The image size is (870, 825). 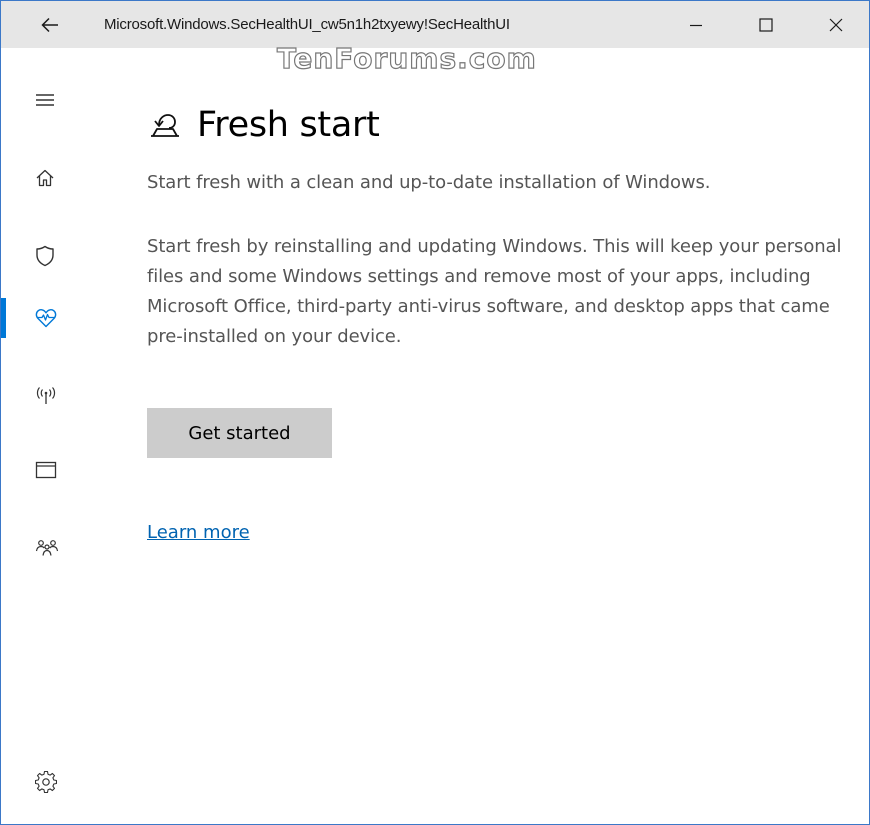 I want to click on family-icon, so click(x=47, y=548).